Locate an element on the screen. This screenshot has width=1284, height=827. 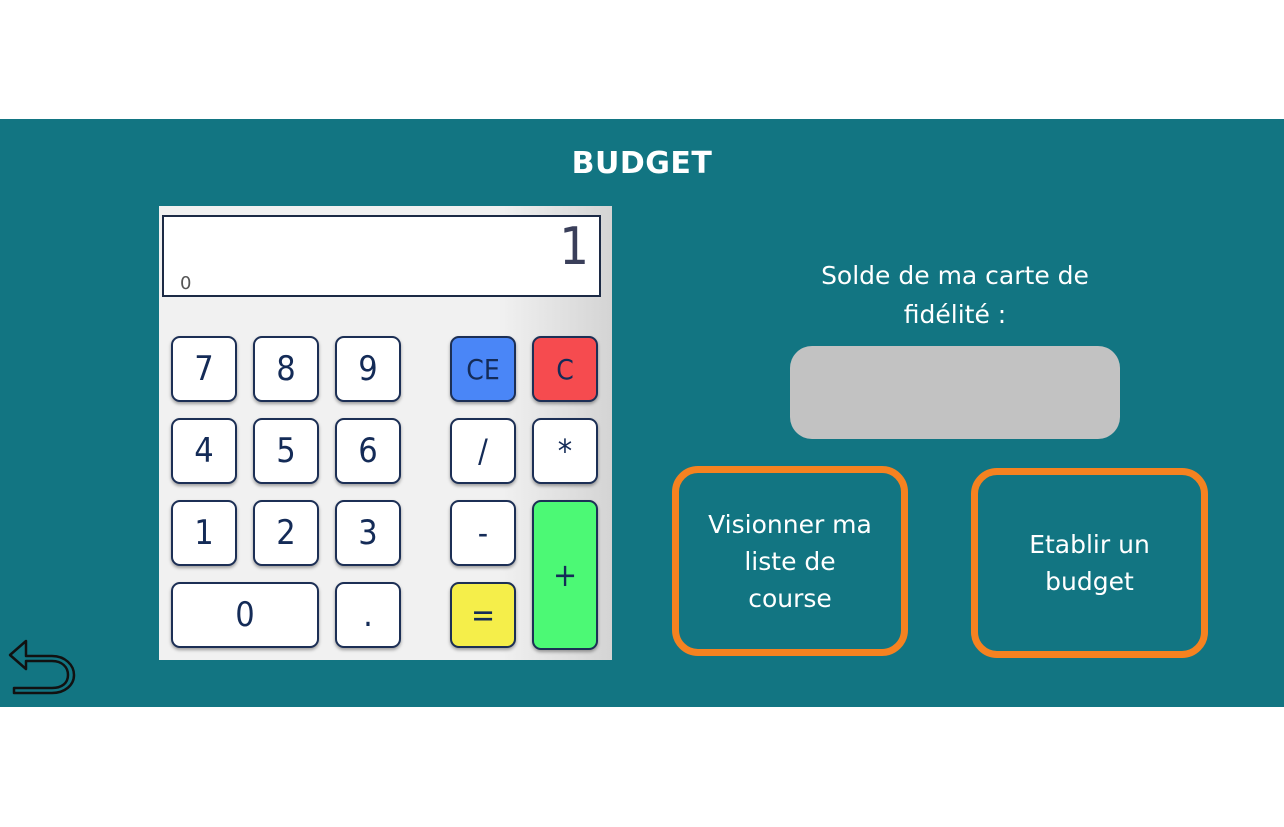
key-1: 1 is located at coordinates (204, 533).